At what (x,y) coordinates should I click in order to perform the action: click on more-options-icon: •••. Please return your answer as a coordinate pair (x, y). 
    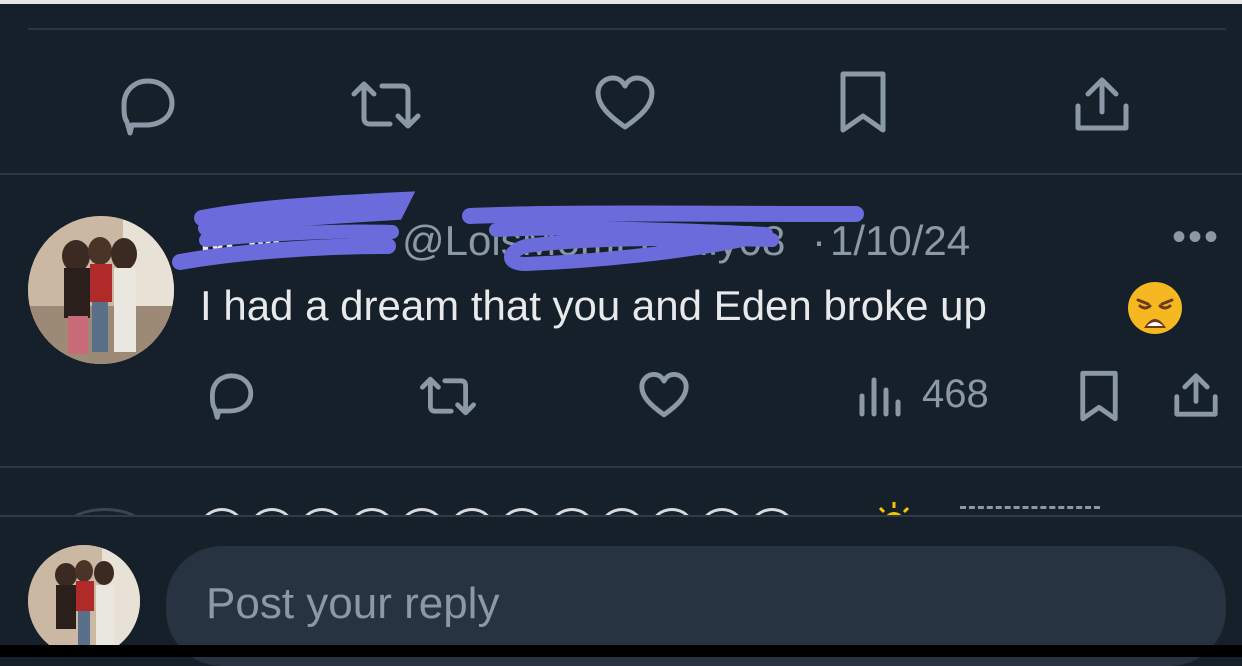
    Looking at the image, I should click on (1198, 237).